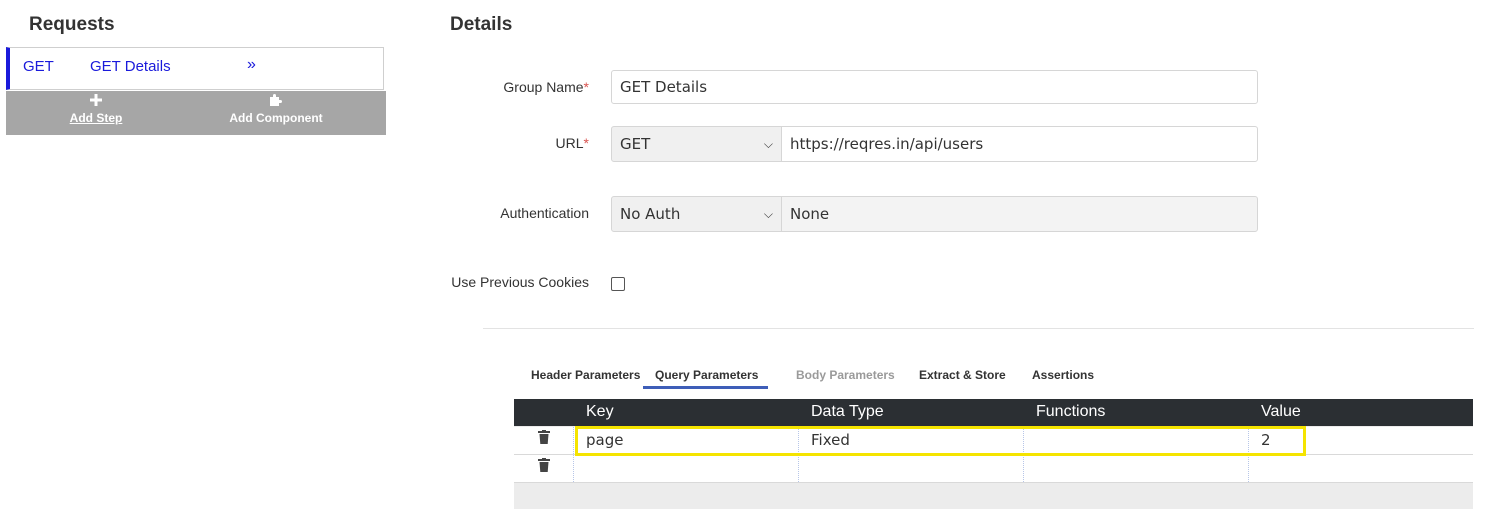 The height and width of the screenshot is (521, 1493). I want to click on use-previous-cookies-label: Use Previous Cookies, so click(520, 282).